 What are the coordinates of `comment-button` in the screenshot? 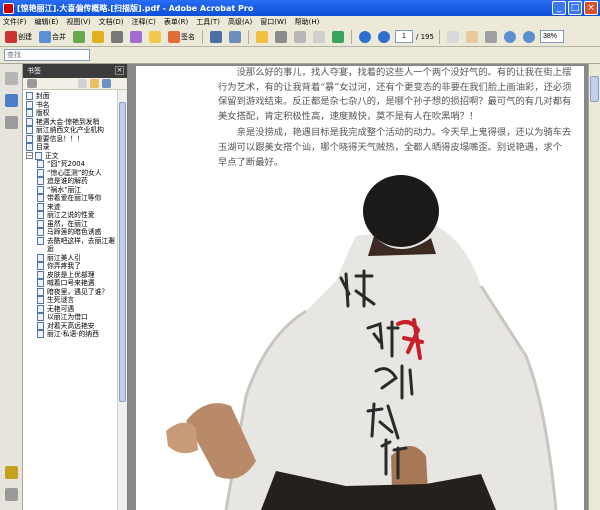 It's located at (155, 37).